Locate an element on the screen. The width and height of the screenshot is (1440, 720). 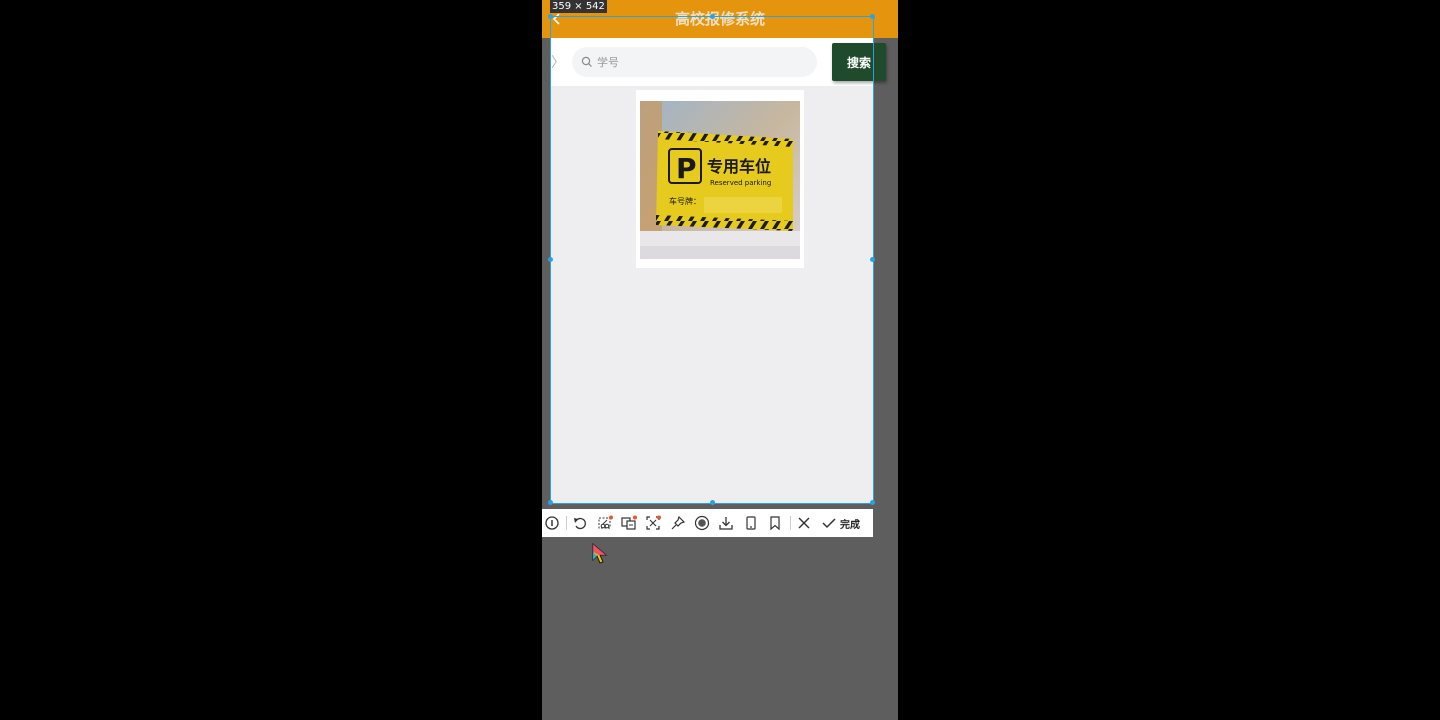
close-icon is located at coordinates (804, 523).